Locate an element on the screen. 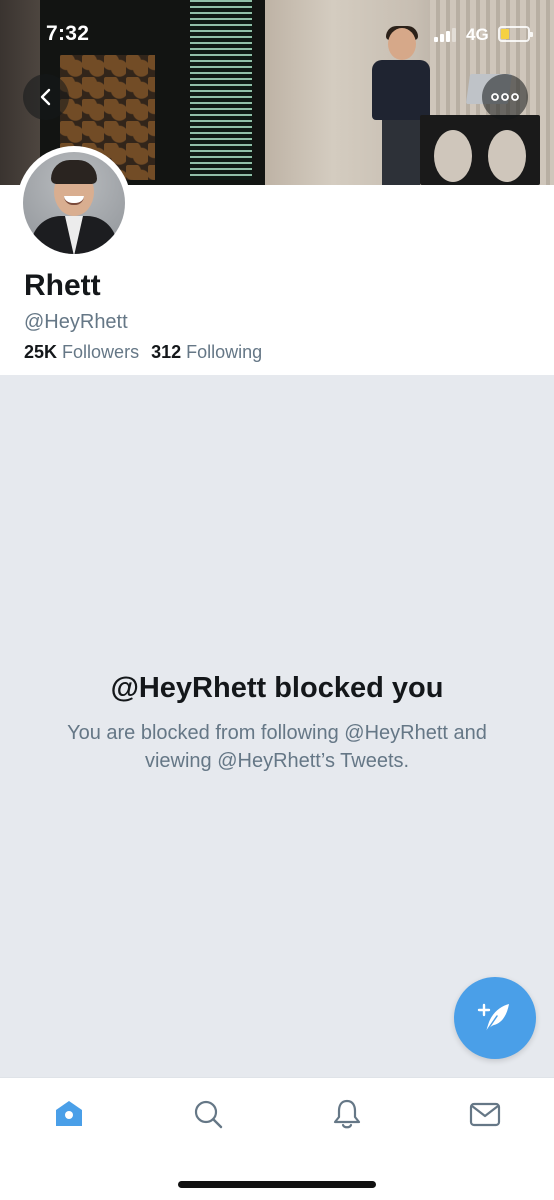 The width and height of the screenshot is (554, 1200). profile-name: Rhett is located at coordinates (62, 285).